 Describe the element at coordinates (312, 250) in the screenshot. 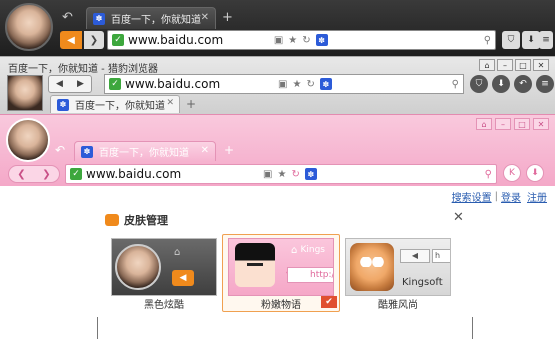

I see `preview-text: Kings` at that location.